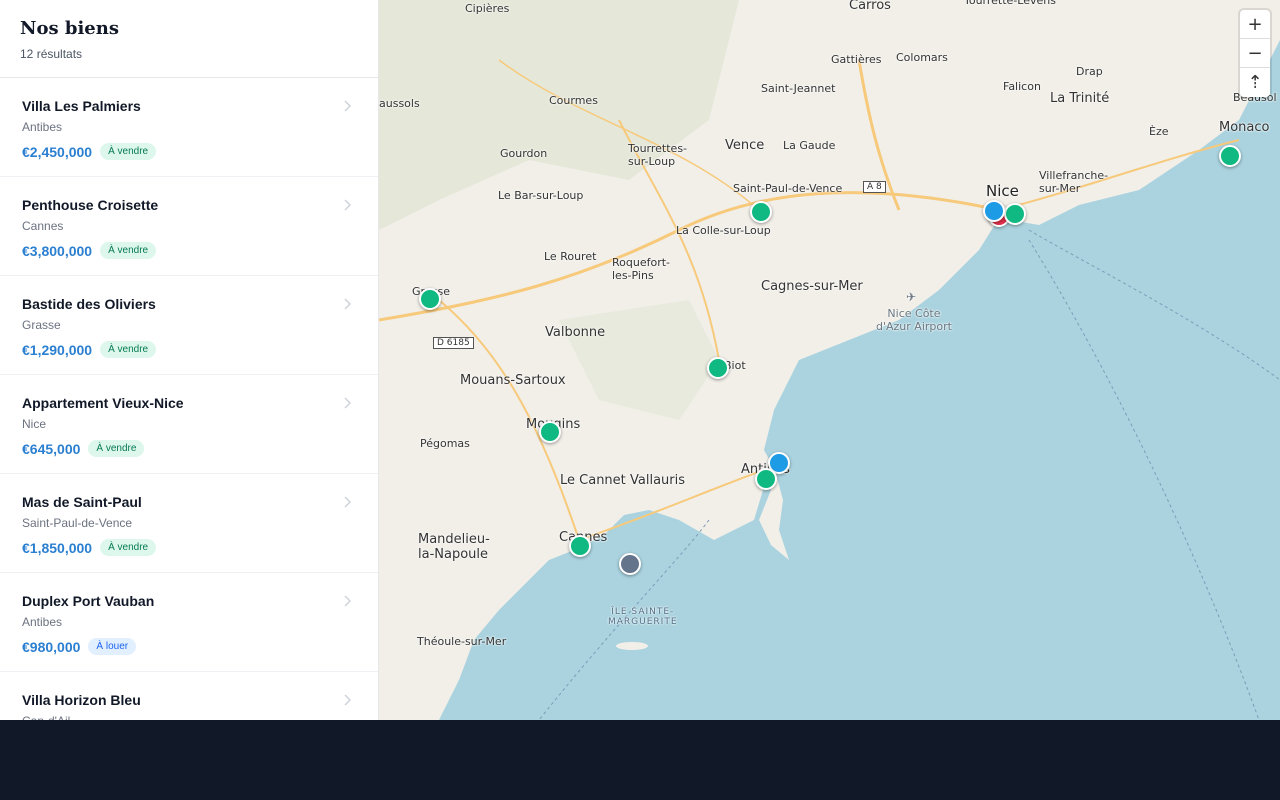 The image size is (1280, 800). What do you see at coordinates (57, 547) in the screenshot?
I see `property-price: €1,850,000` at bounding box center [57, 547].